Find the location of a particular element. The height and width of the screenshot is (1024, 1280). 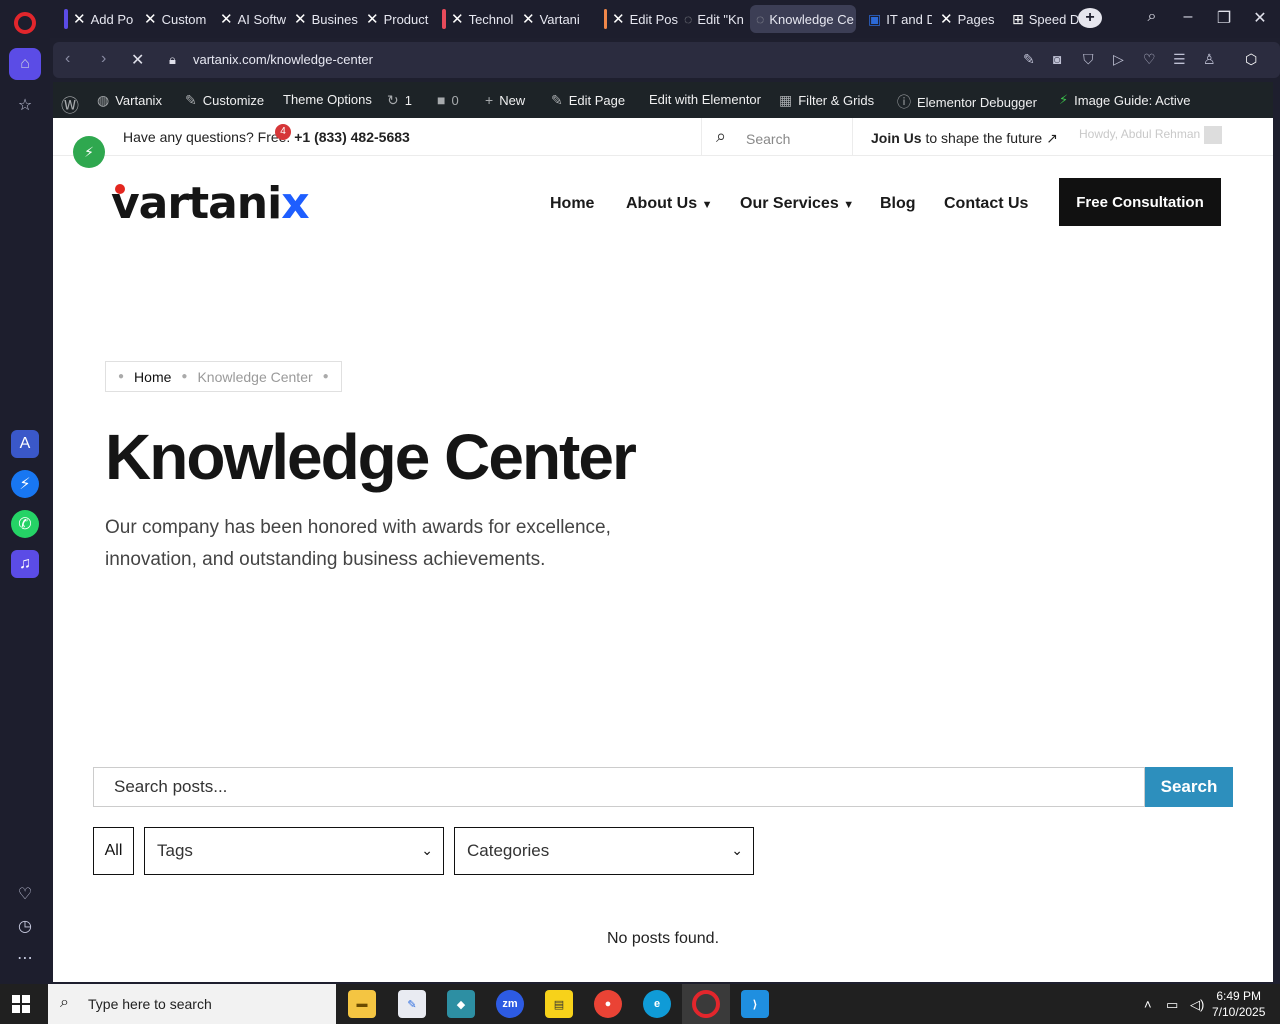

wp-filter-grids: ▦ Filter & Grids is located at coordinates (826, 100).